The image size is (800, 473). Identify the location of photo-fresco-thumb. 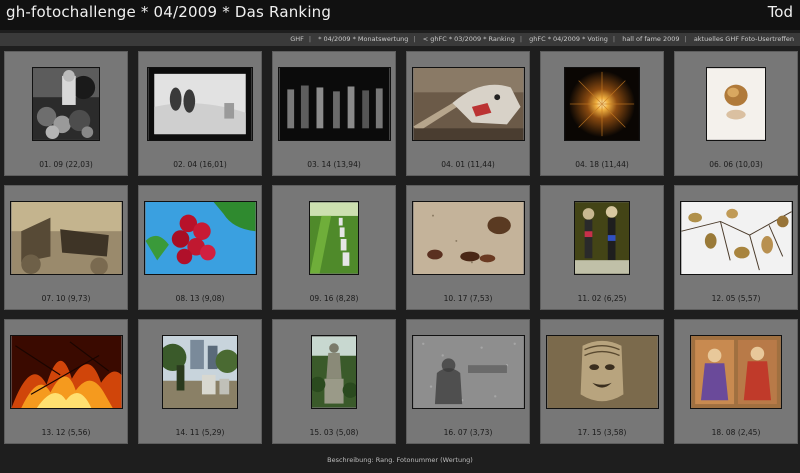
(736, 371).